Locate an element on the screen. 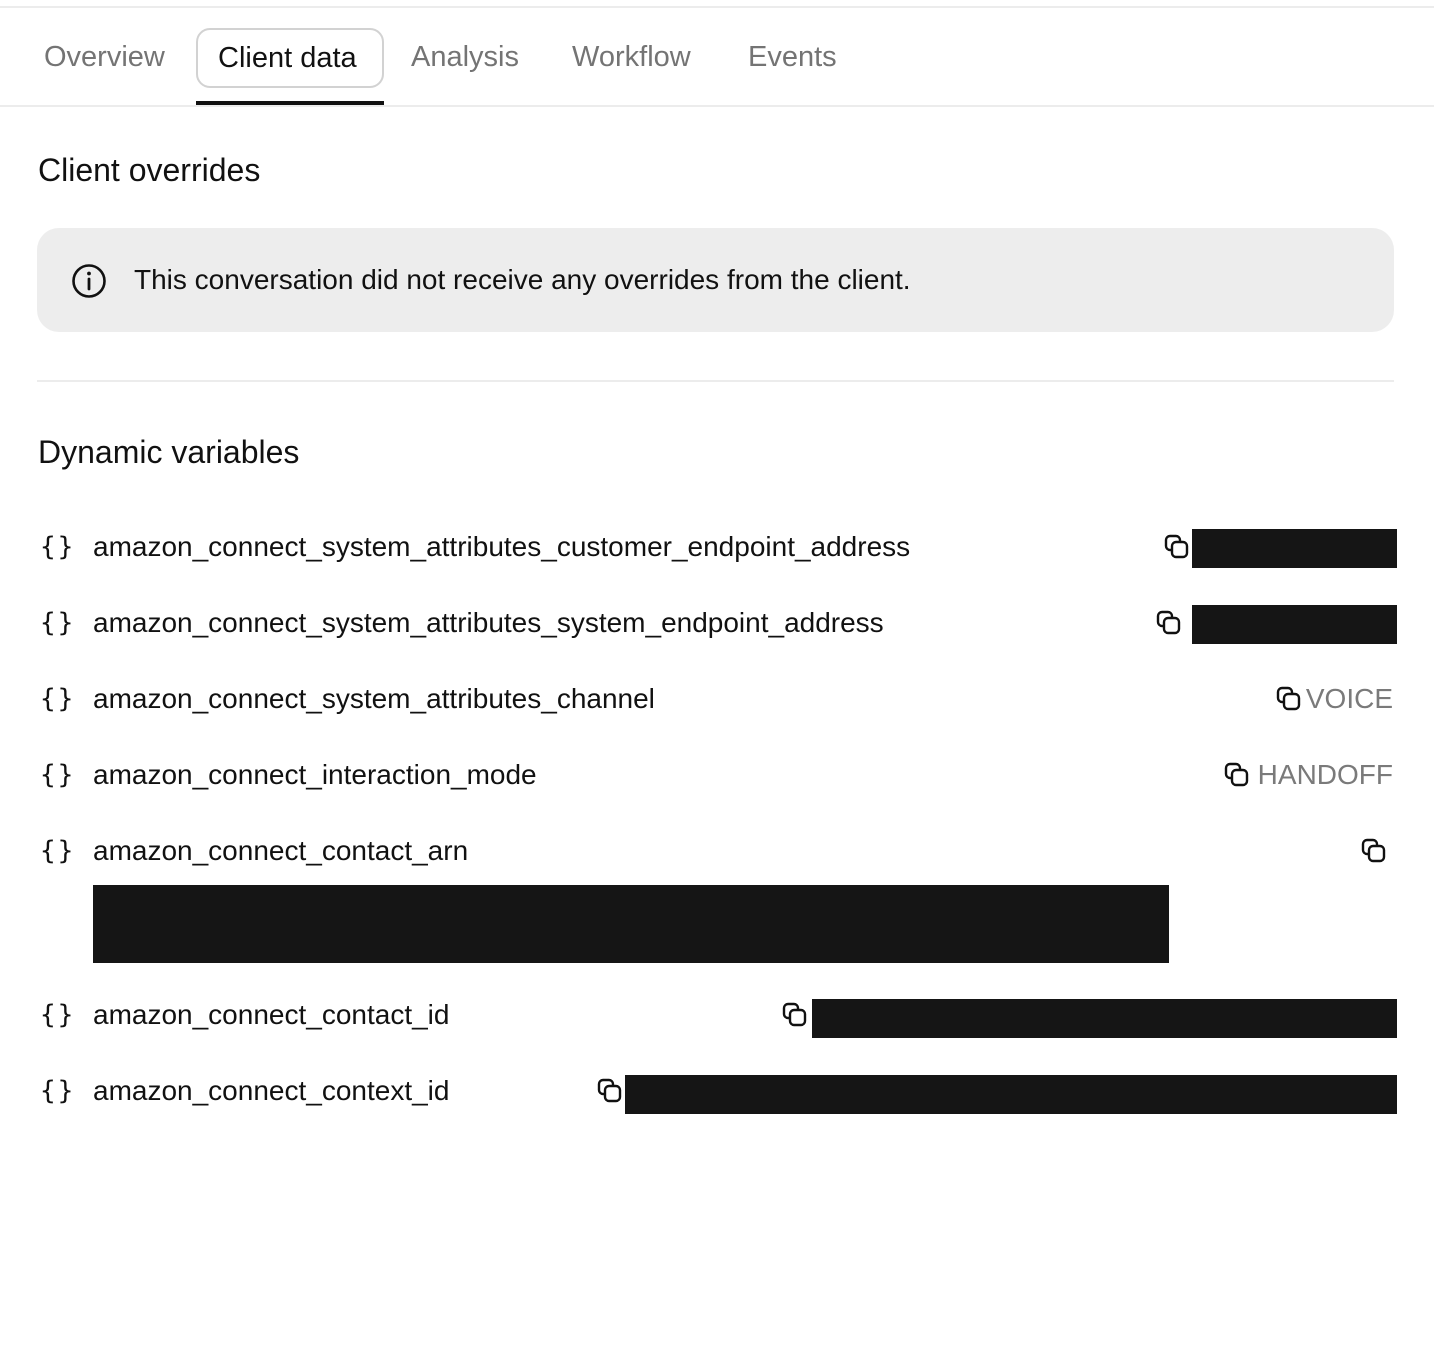  variable-row: {} amazon_connect_contact_arn is located at coordinates (717, 897).